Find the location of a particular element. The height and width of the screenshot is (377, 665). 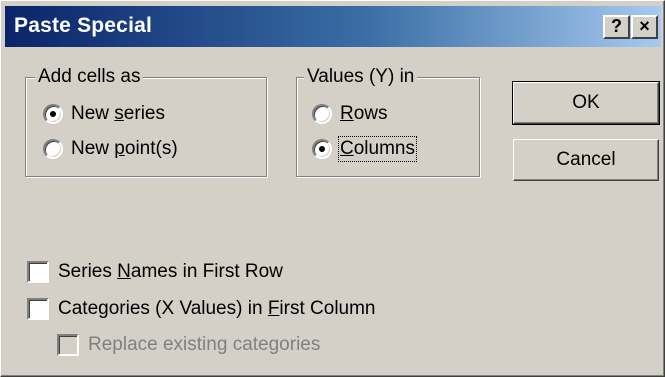

radio-rows: Rows is located at coordinates (350, 114).